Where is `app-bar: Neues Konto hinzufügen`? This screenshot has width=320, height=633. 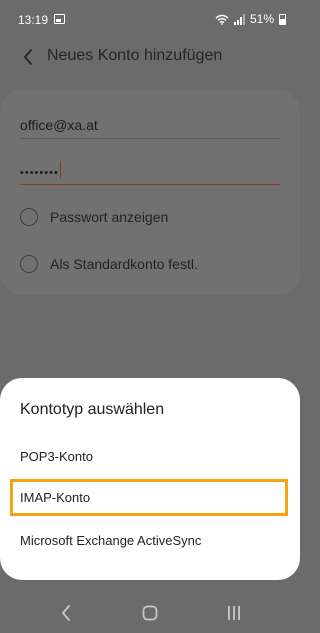 app-bar: Neues Konto hinzufügen is located at coordinates (150, 59).